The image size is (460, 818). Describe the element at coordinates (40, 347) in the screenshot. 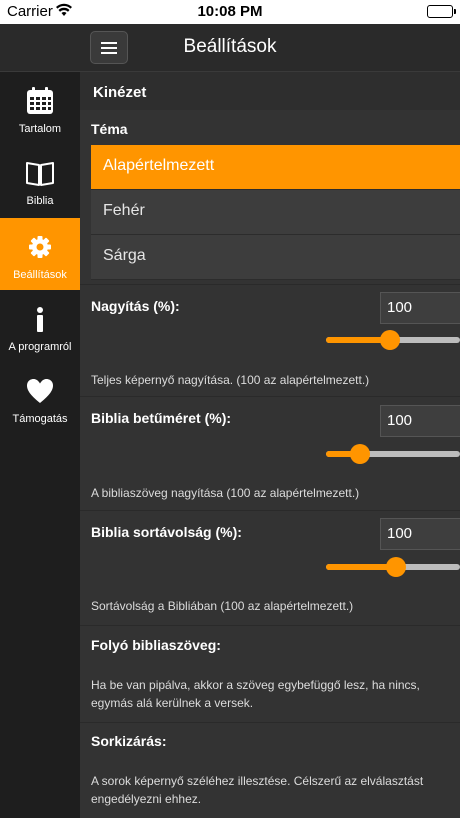

I see `sidebar-item-label: A programról` at that location.